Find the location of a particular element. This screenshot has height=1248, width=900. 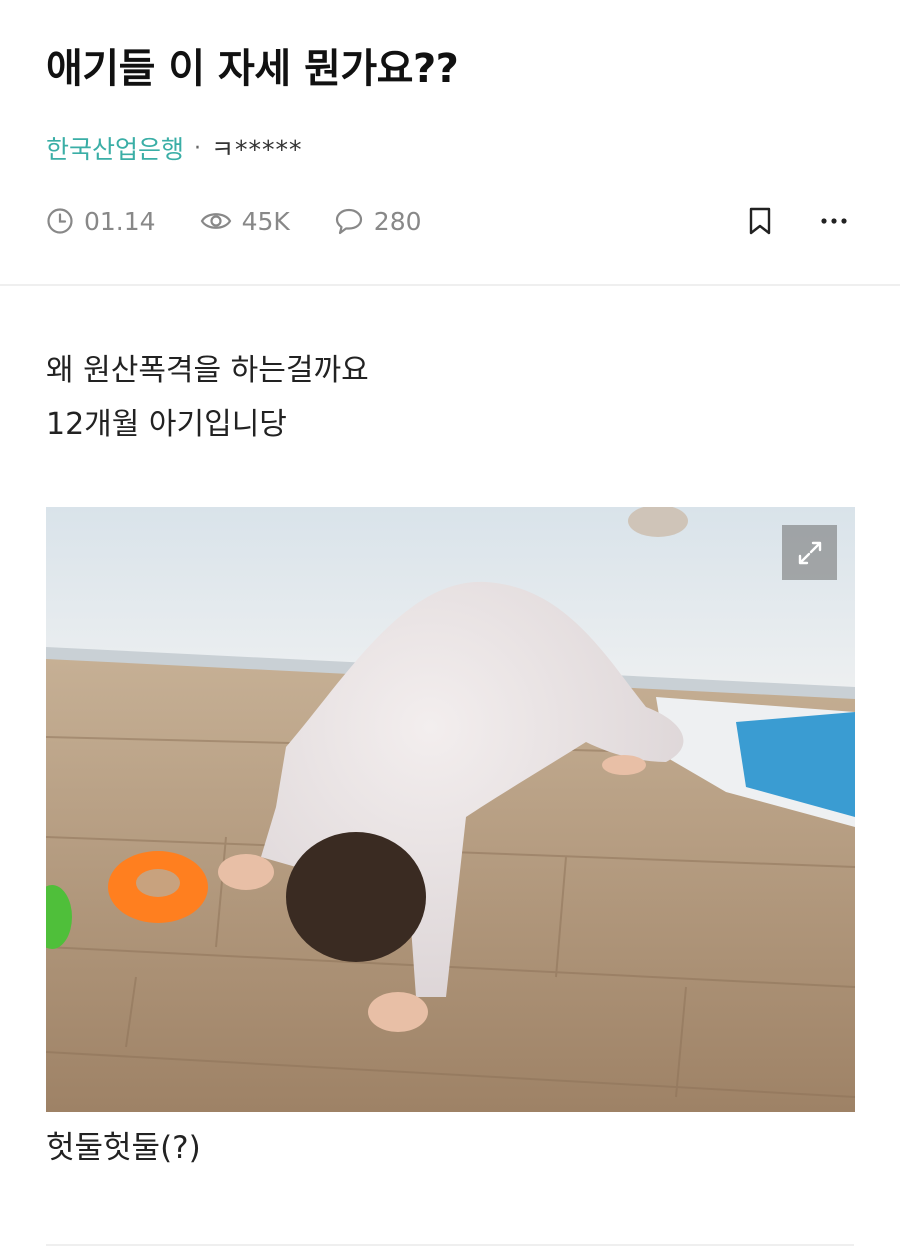

bookmark-icon is located at coordinates (760, 221).